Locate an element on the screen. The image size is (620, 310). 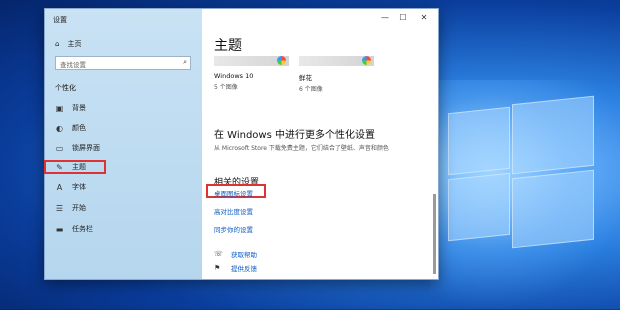
feedback-link: ⚑ 提供反馈 is located at coordinates (235, 268).